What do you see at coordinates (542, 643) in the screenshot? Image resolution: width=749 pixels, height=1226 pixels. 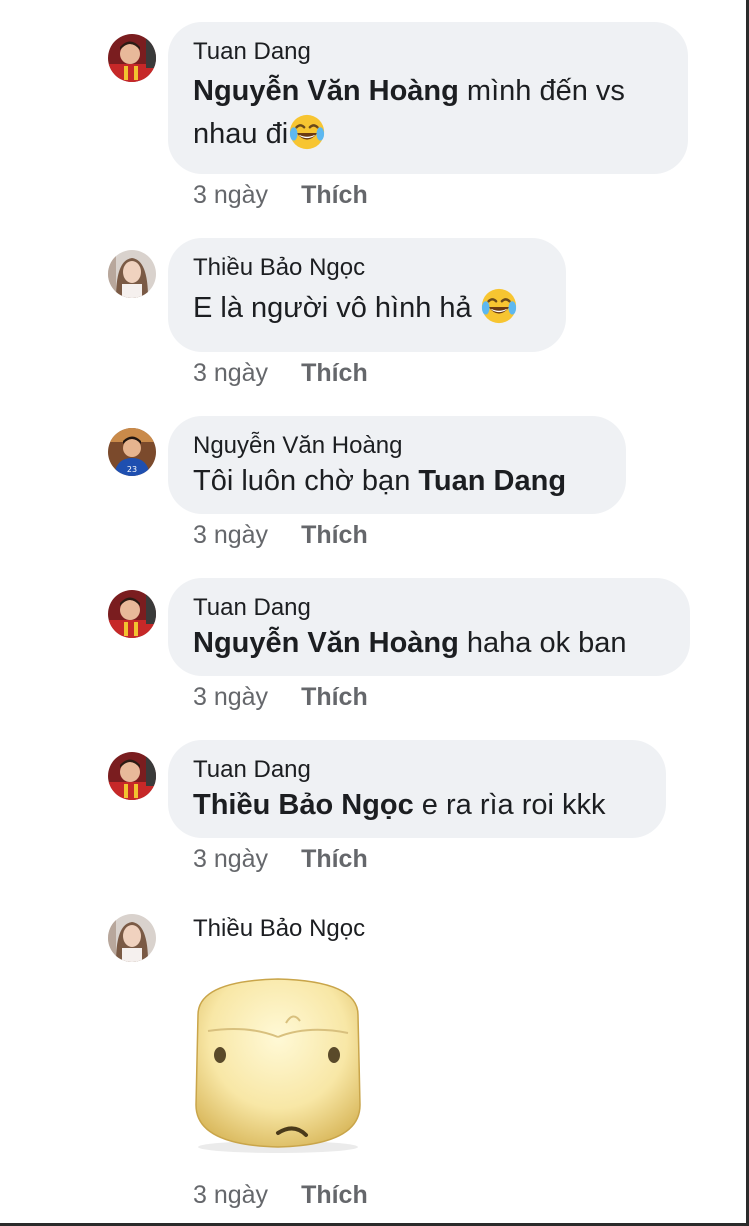 I see `comment-text-segment: haha ok ban` at bounding box center [542, 643].